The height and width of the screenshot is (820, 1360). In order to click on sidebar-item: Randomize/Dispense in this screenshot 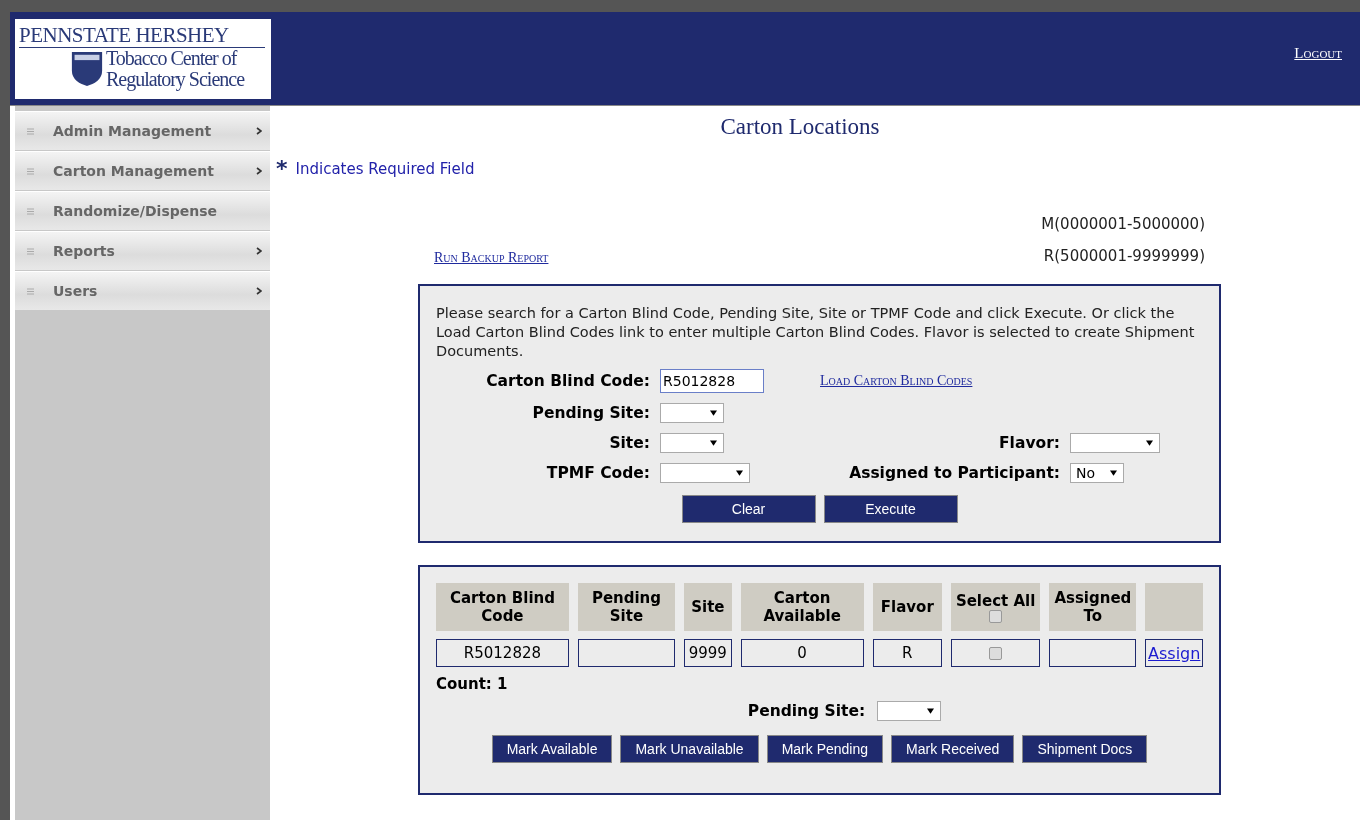, I will do `click(142, 210)`.